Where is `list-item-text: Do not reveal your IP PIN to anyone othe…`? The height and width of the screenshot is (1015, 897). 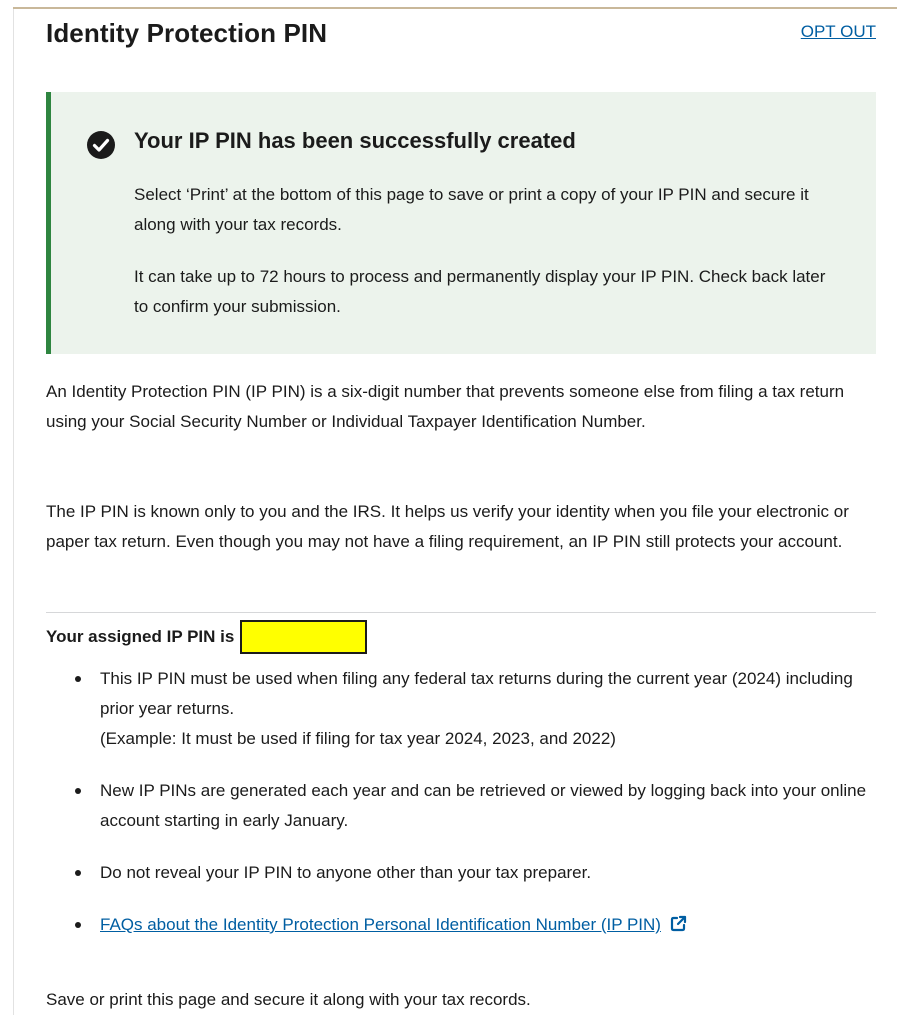
list-item-text: Do not reveal your IP PIN to anyone othe… is located at coordinates (346, 872).